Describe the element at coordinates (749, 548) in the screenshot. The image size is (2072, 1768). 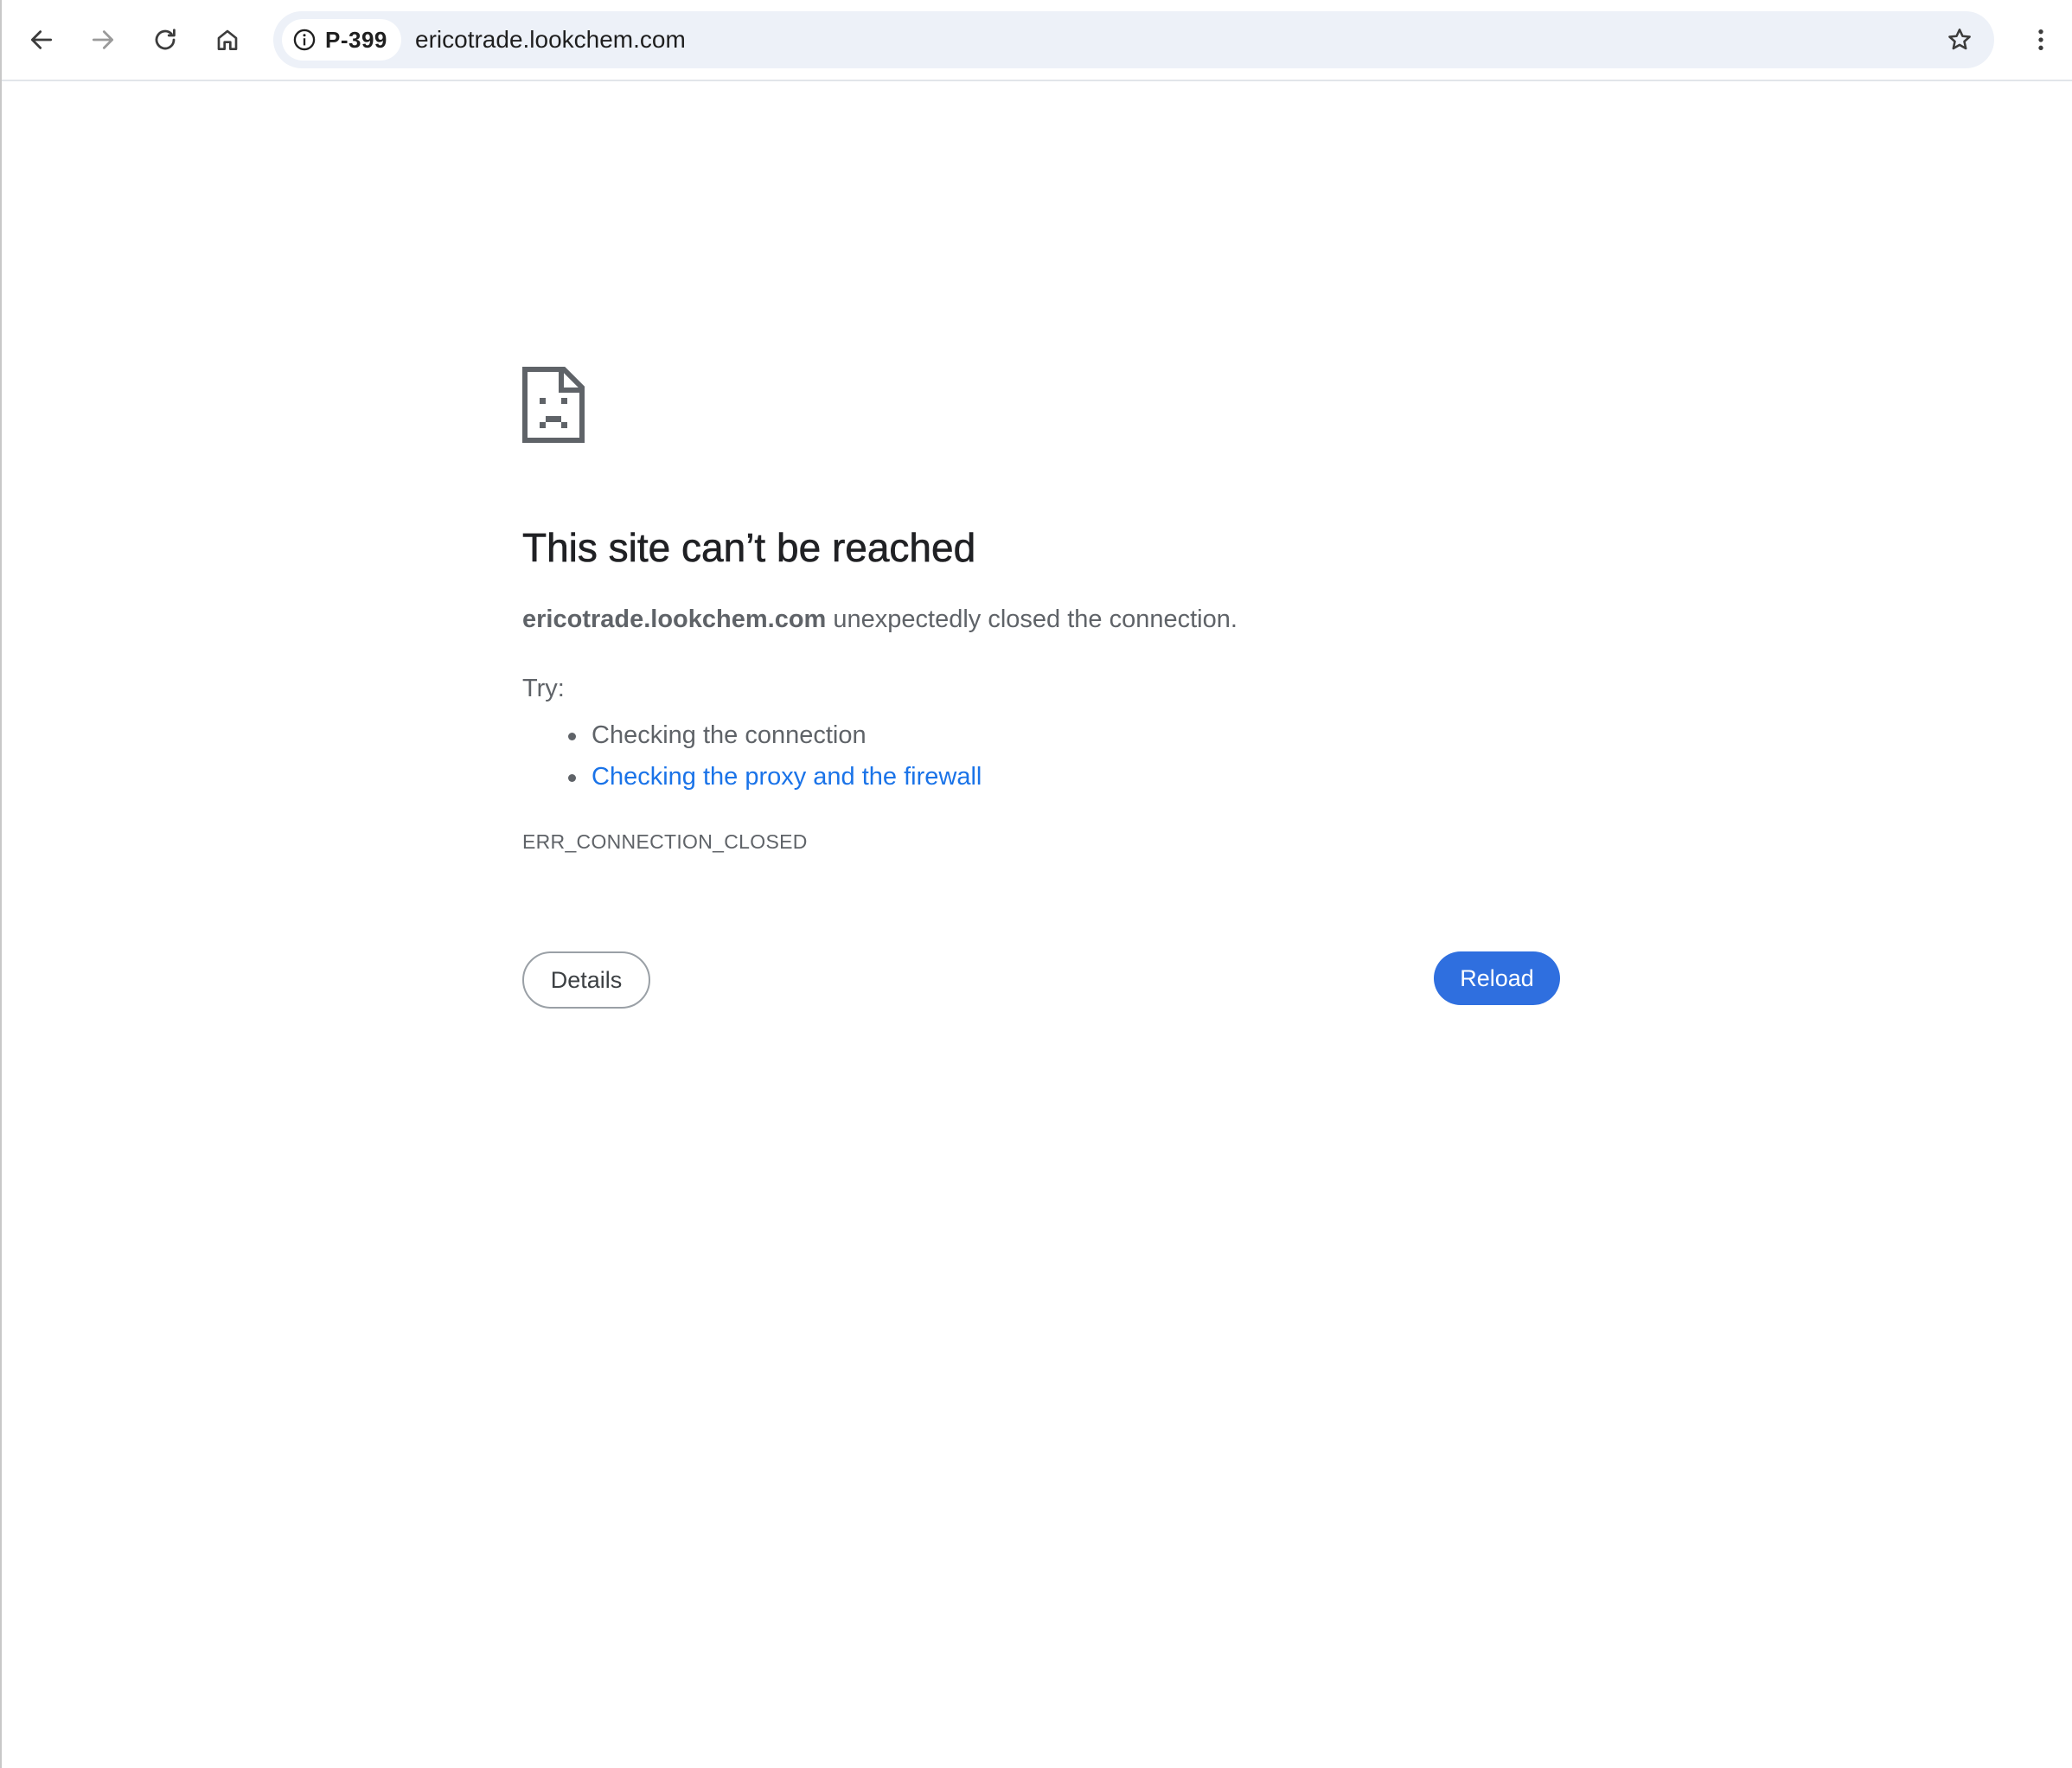
I see `error-title: This site can’t be reached` at that location.